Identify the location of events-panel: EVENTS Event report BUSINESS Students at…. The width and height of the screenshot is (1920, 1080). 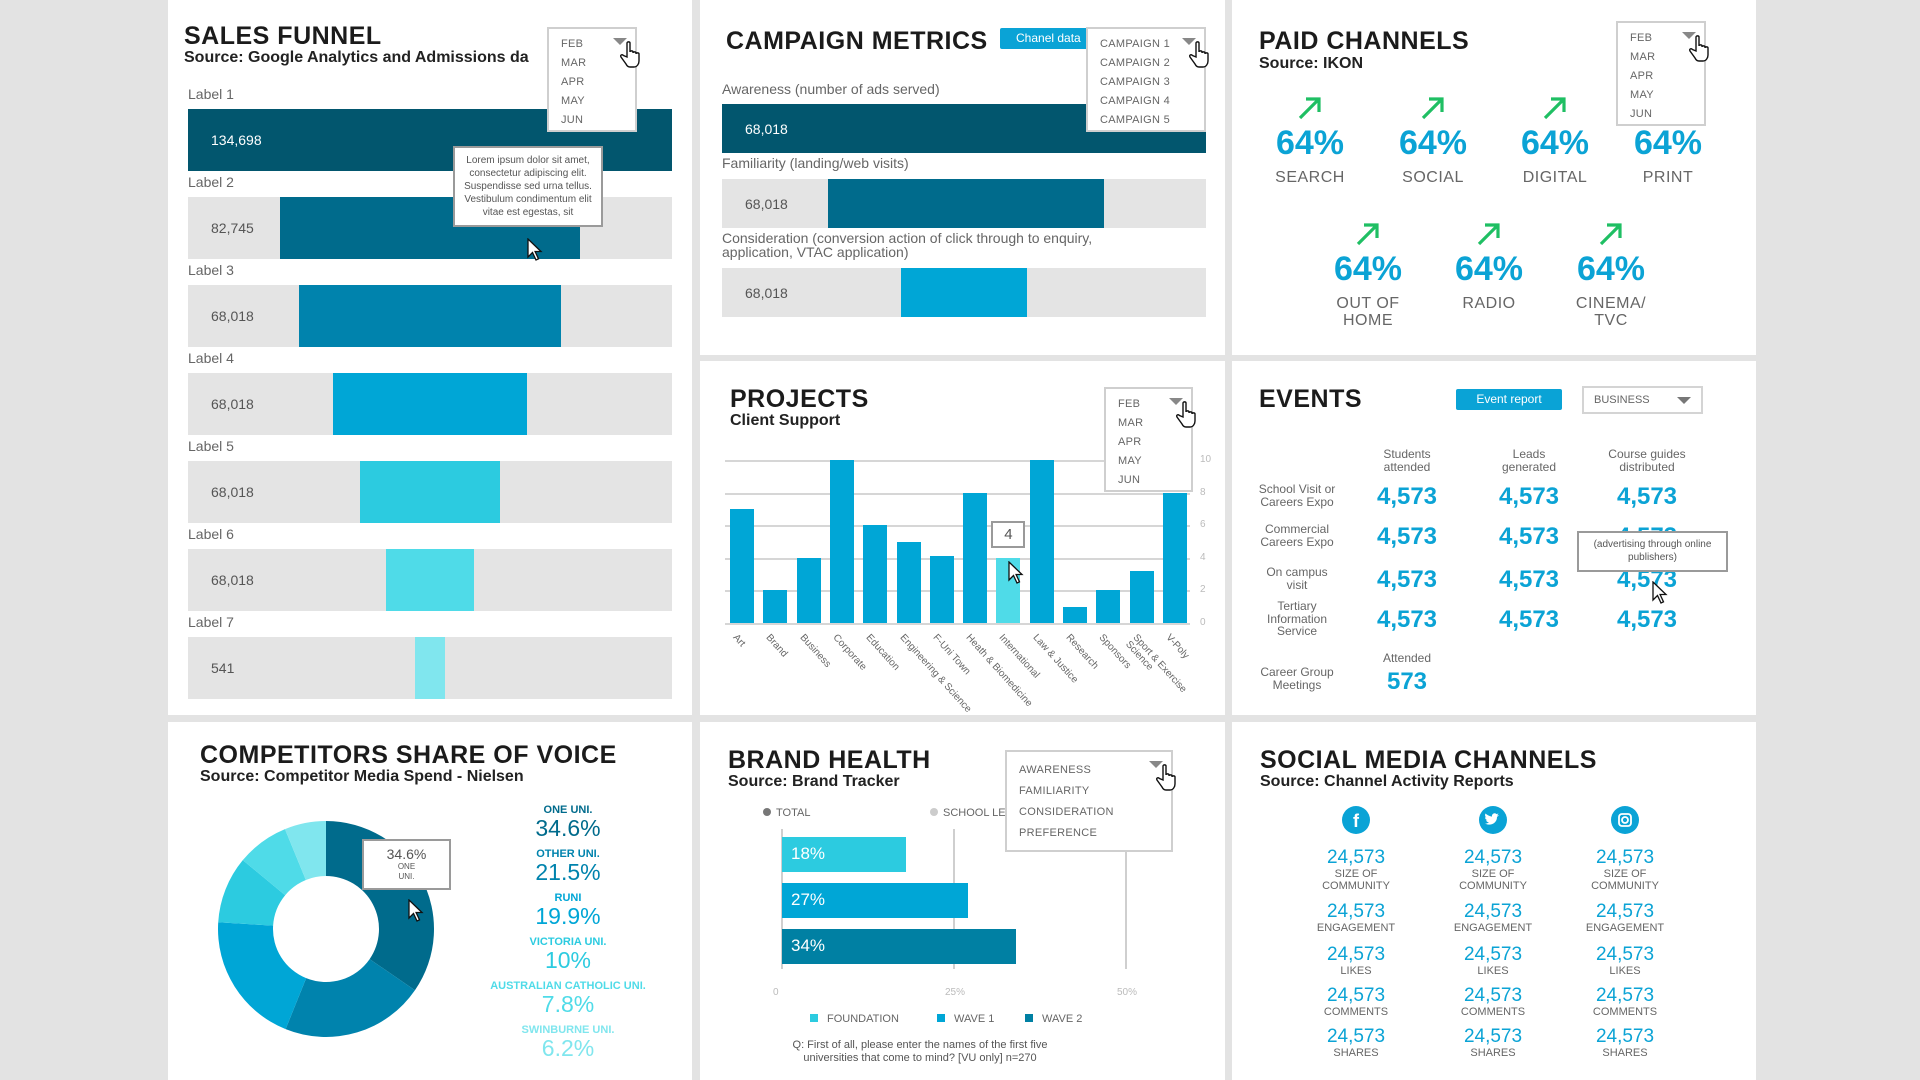
(1494, 538).